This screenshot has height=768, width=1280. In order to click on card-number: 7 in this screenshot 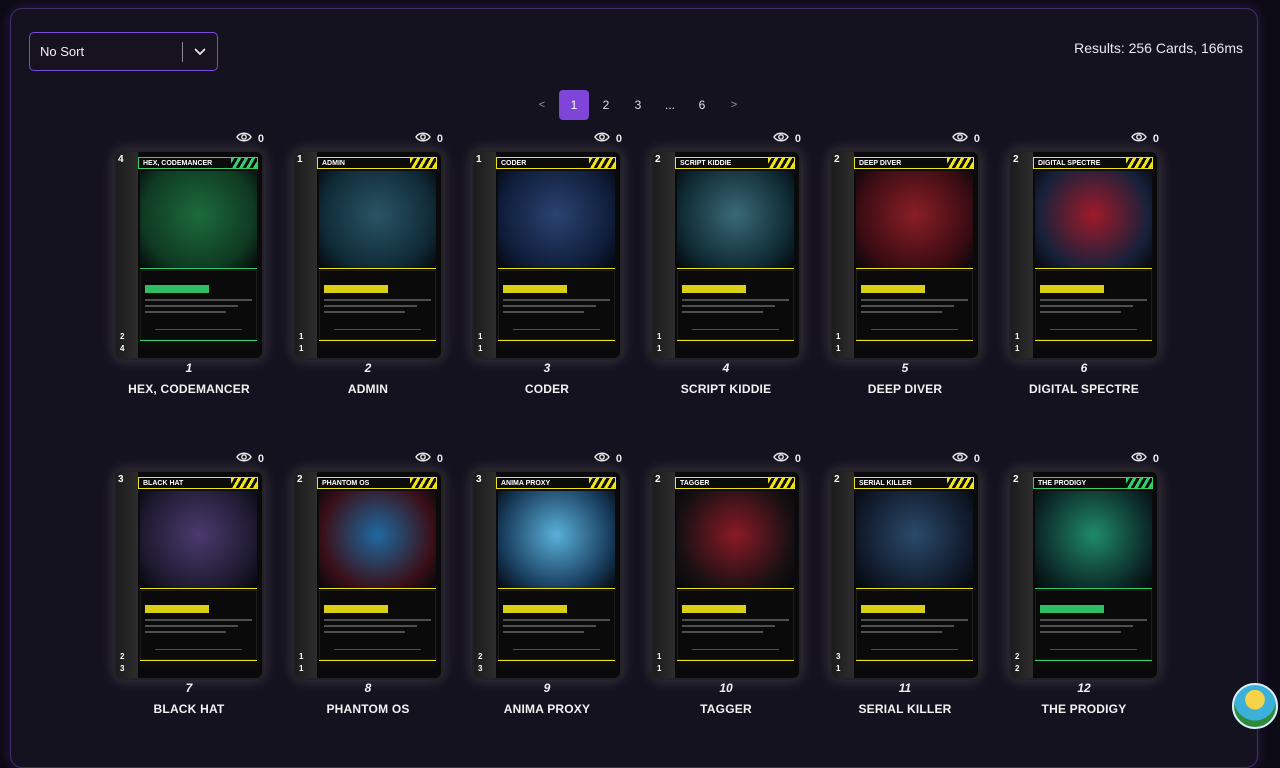, I will do `click(189, 688)`.